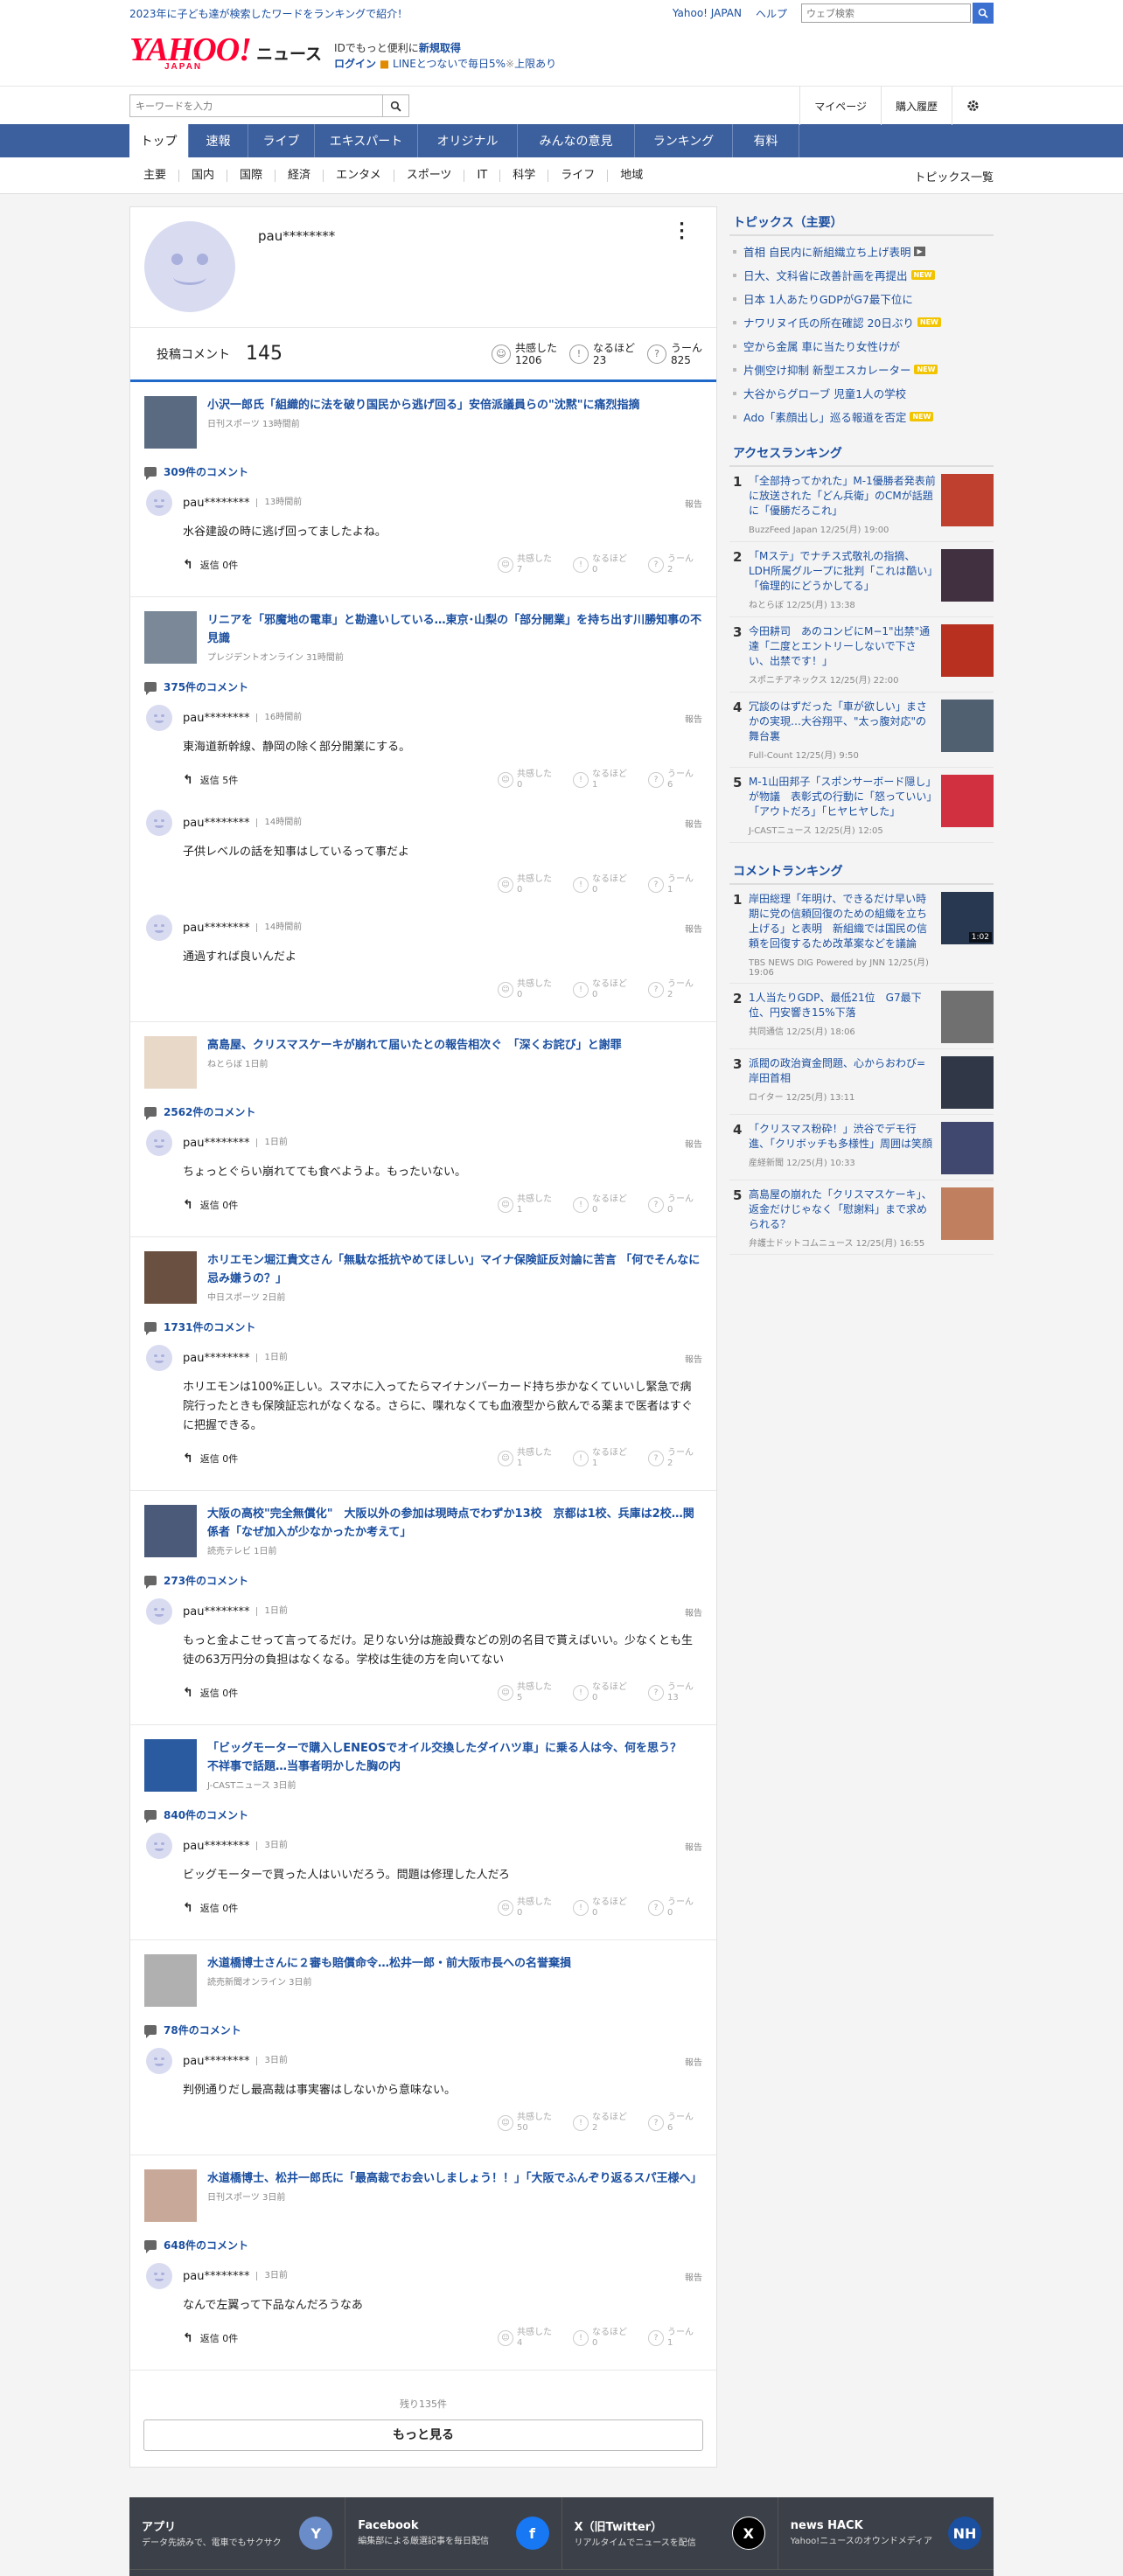  Describe the element at coordinates (984, 13) in the screenshot. I see `web-search-button` at that location.